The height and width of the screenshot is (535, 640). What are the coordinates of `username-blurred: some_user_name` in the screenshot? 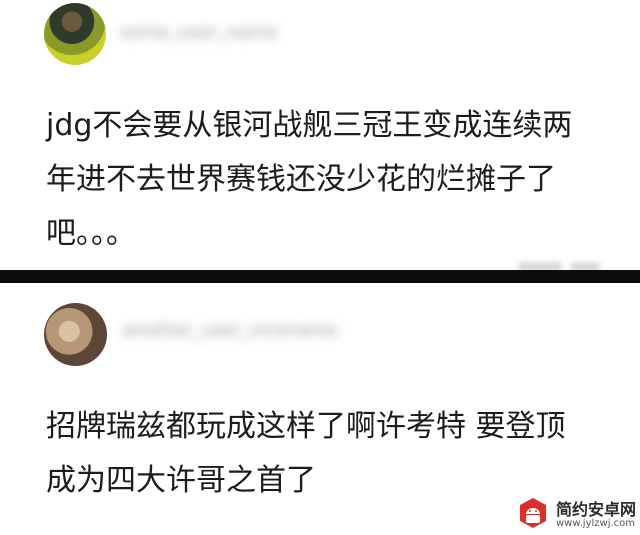 It's located at (198, 32).